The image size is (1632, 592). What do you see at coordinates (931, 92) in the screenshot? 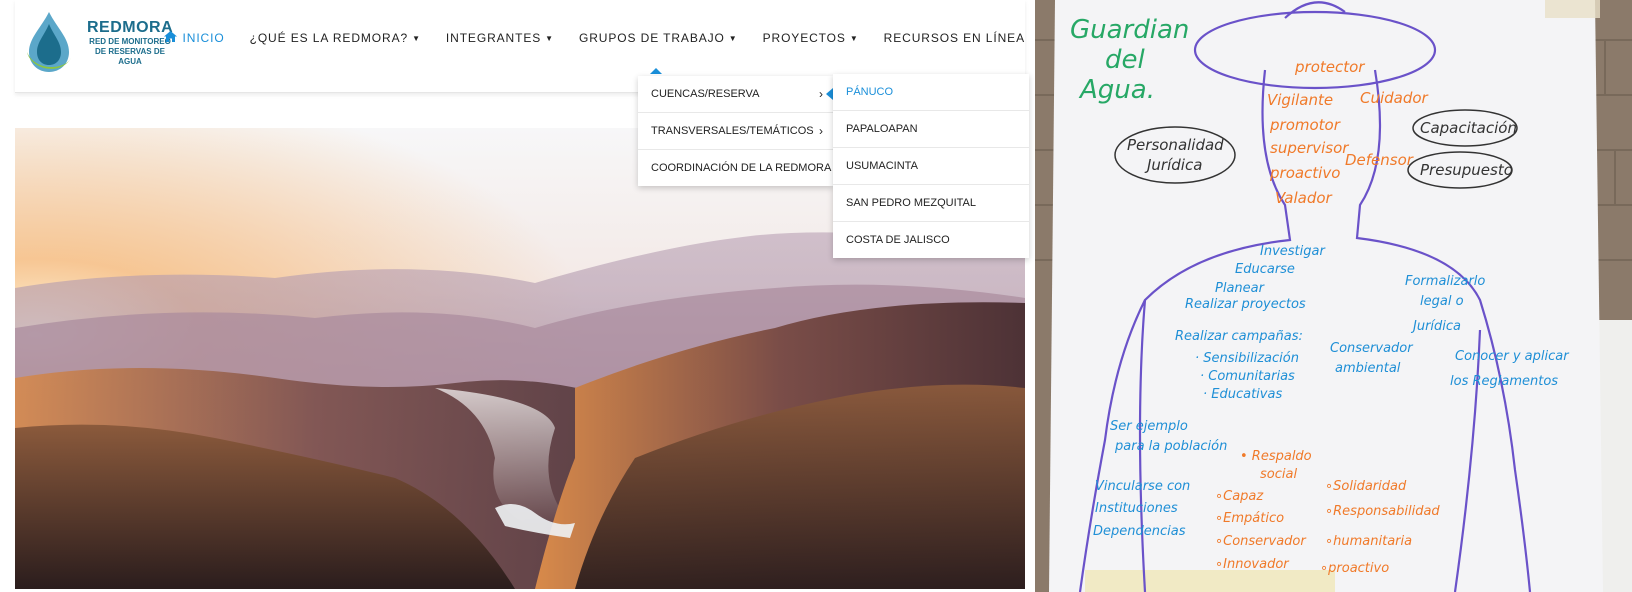
I see `submenu-item-panuco: PÁNUCO` at bounding box center [931, 92].